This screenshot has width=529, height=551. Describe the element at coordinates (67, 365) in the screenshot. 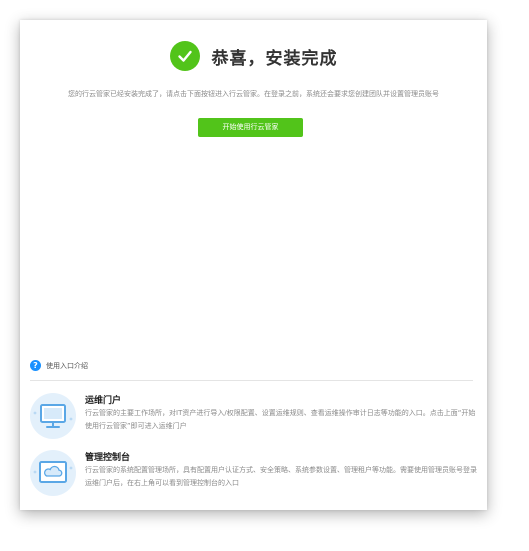

I see `intro-title: 使用入口介绍` at that location.